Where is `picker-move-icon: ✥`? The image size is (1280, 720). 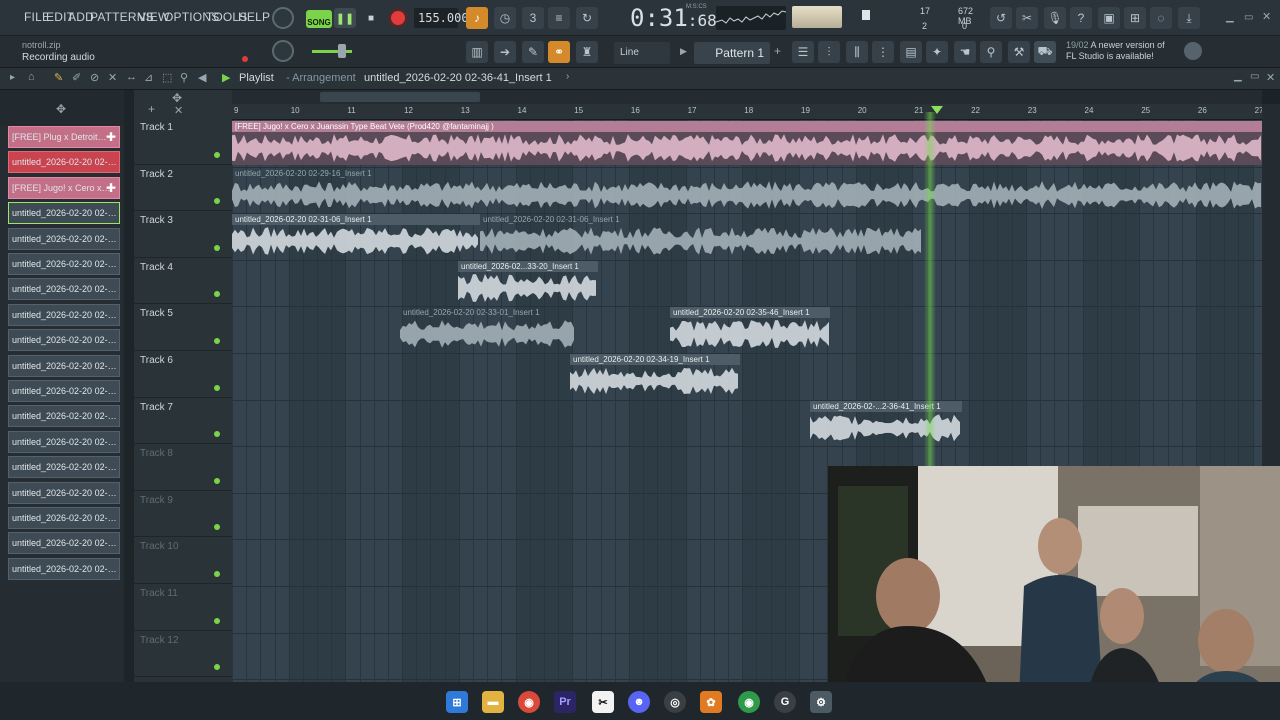
picker-move-icon: ✥ is located at coordinates (61, 109).